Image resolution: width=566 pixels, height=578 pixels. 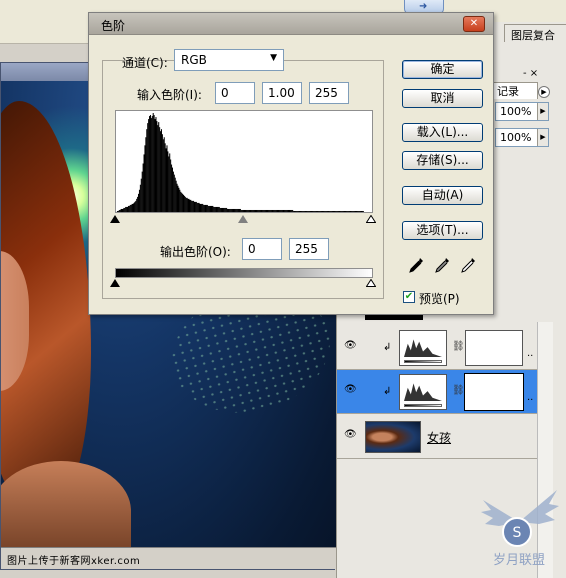 What do you see at coordinates (442, 69) in the screenshot?
I see `ok-button: 确定` at bounding box center [442, 69].